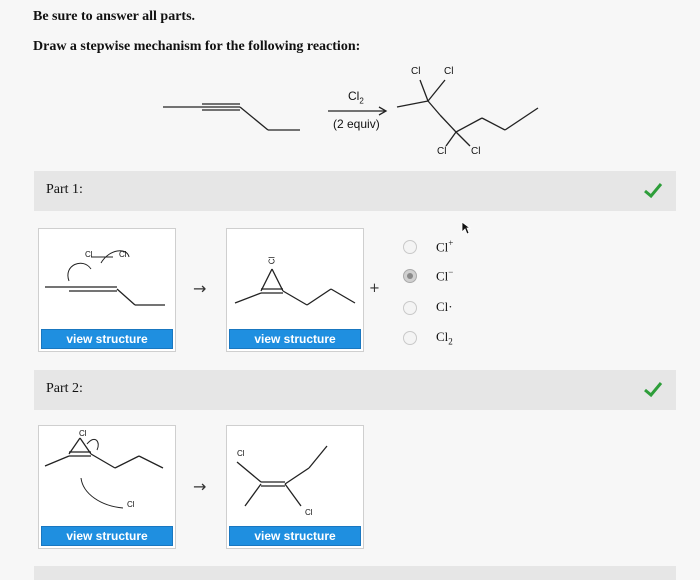 The width and height of the screenshot is (700, 580). I want to click on product-cl-3: Cl, so click(442, 151).